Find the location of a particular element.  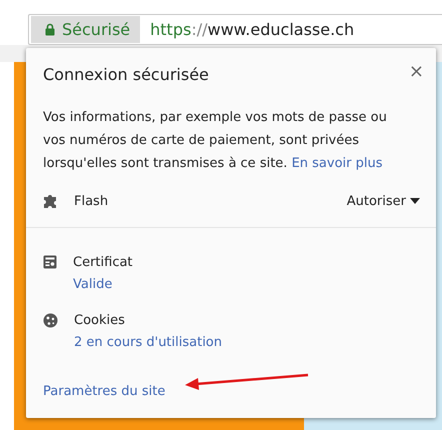

permission-dropdown: Autoriser is located at coordinates (383, 201).